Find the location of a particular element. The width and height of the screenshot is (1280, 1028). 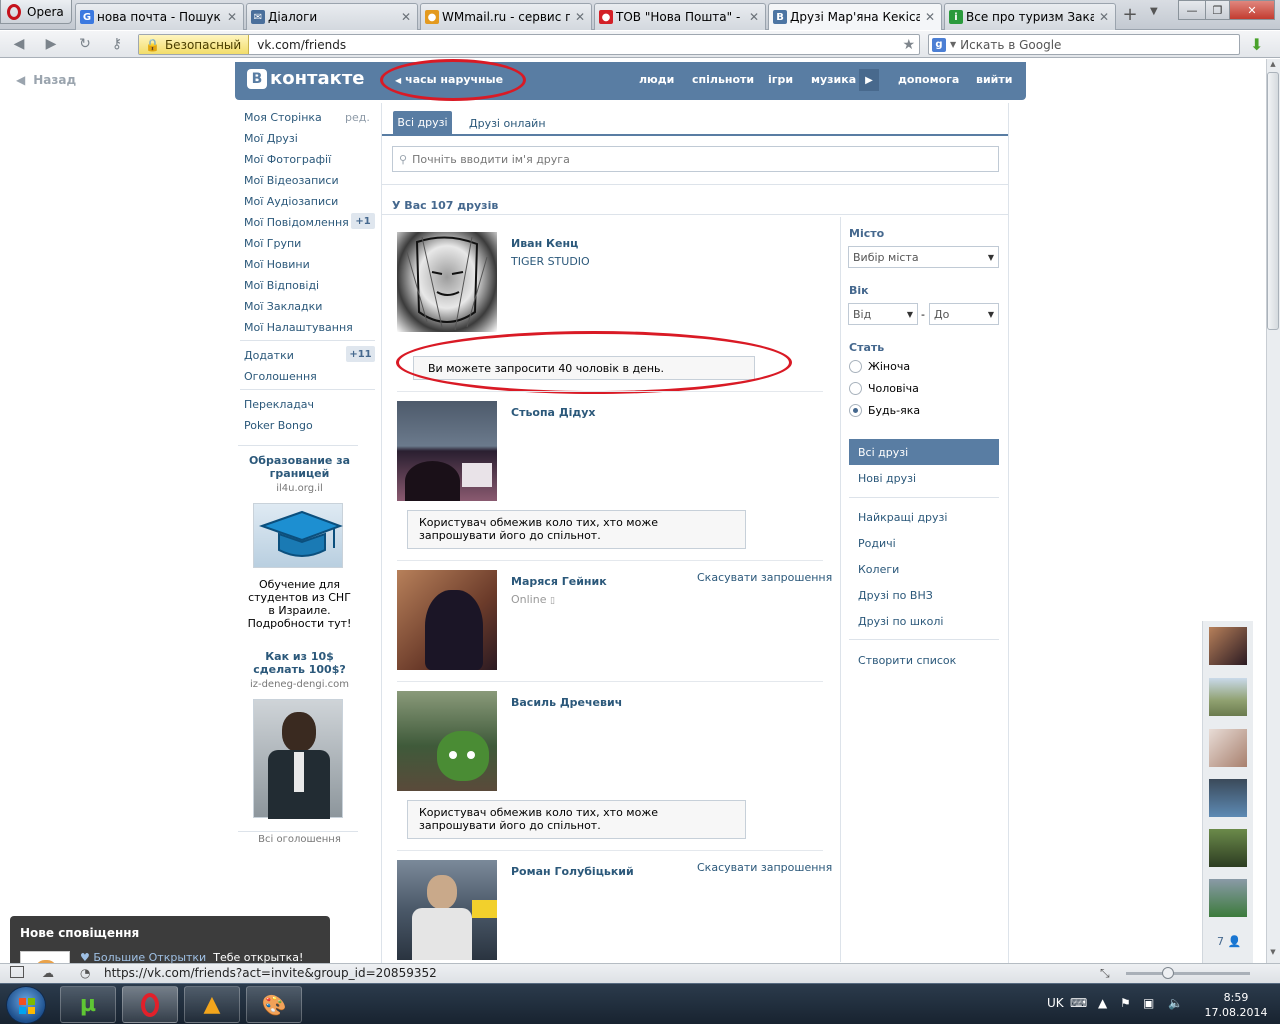

keyboard-icon: ⌨ is located at coordinates (1078, 1003).